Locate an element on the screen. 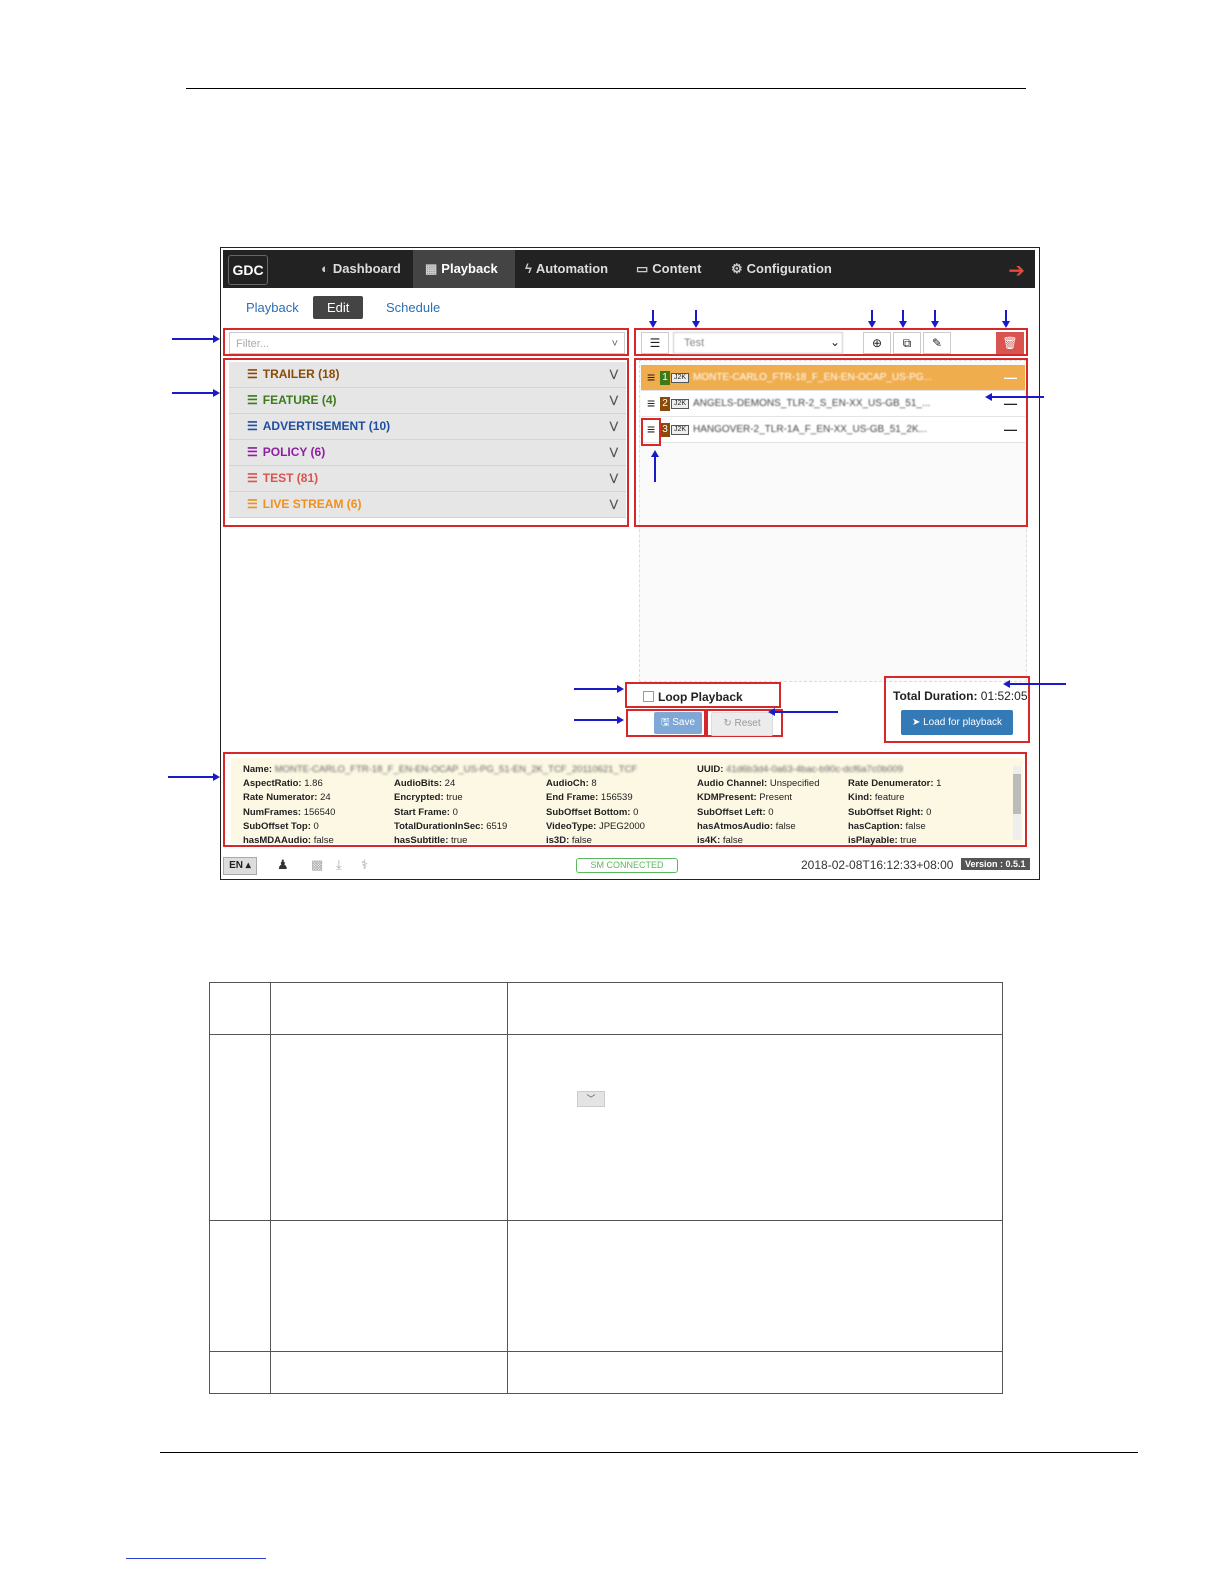 This screenshot has width=1225, height=1585. download-icon: ⤓ is located at coordinates (339, 865).